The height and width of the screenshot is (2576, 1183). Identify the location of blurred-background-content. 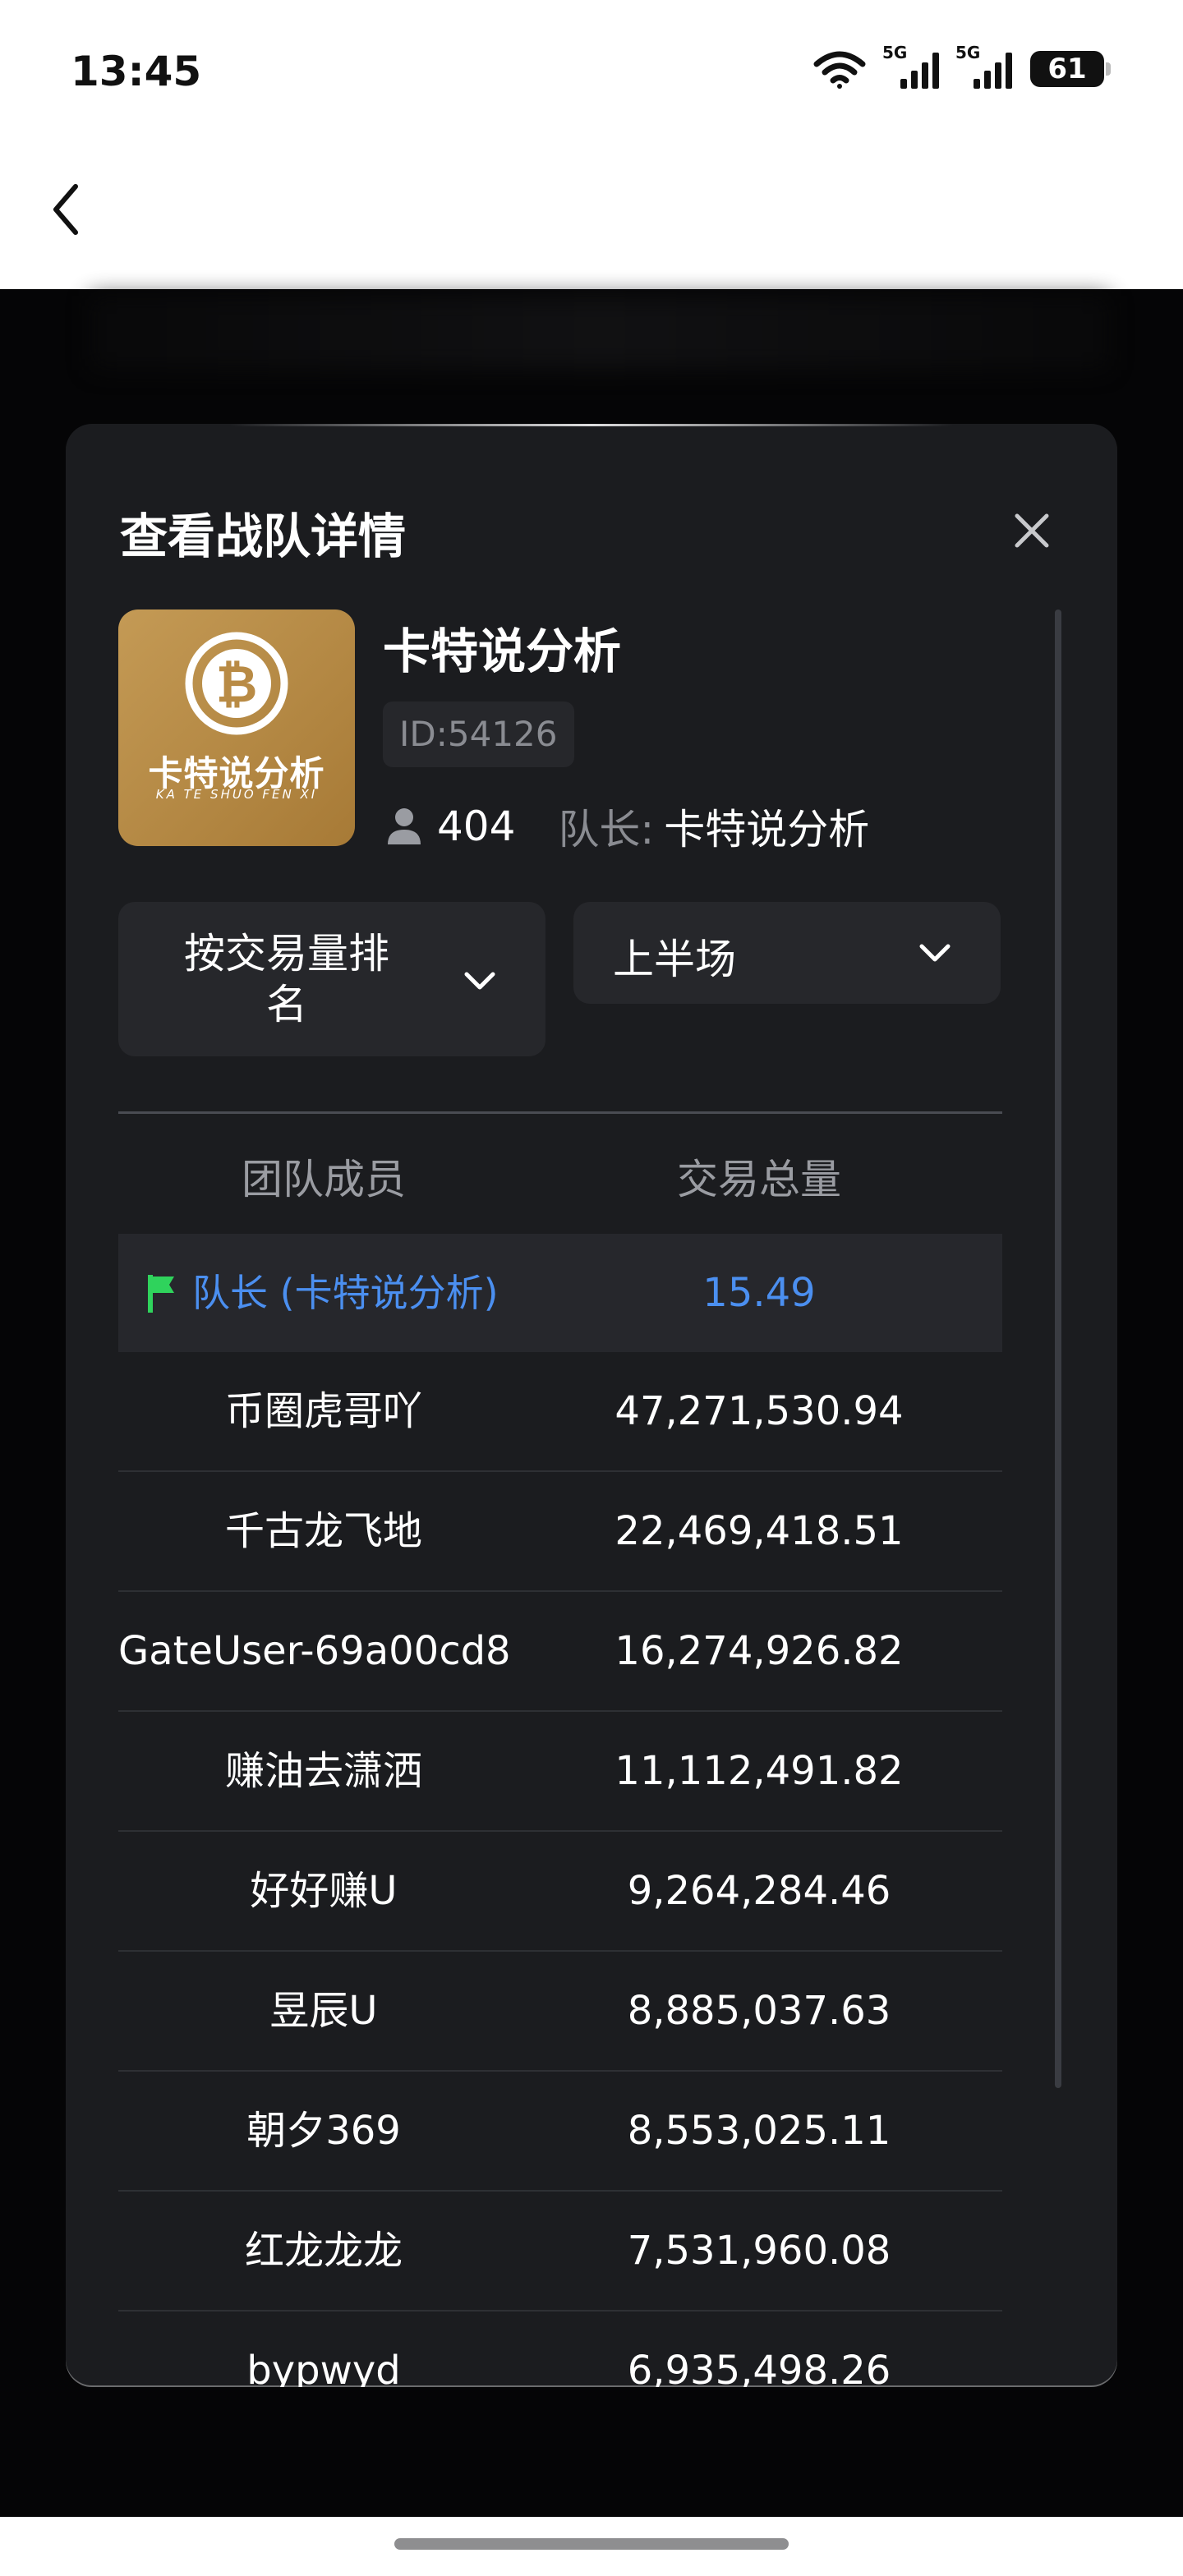
(599, 333).